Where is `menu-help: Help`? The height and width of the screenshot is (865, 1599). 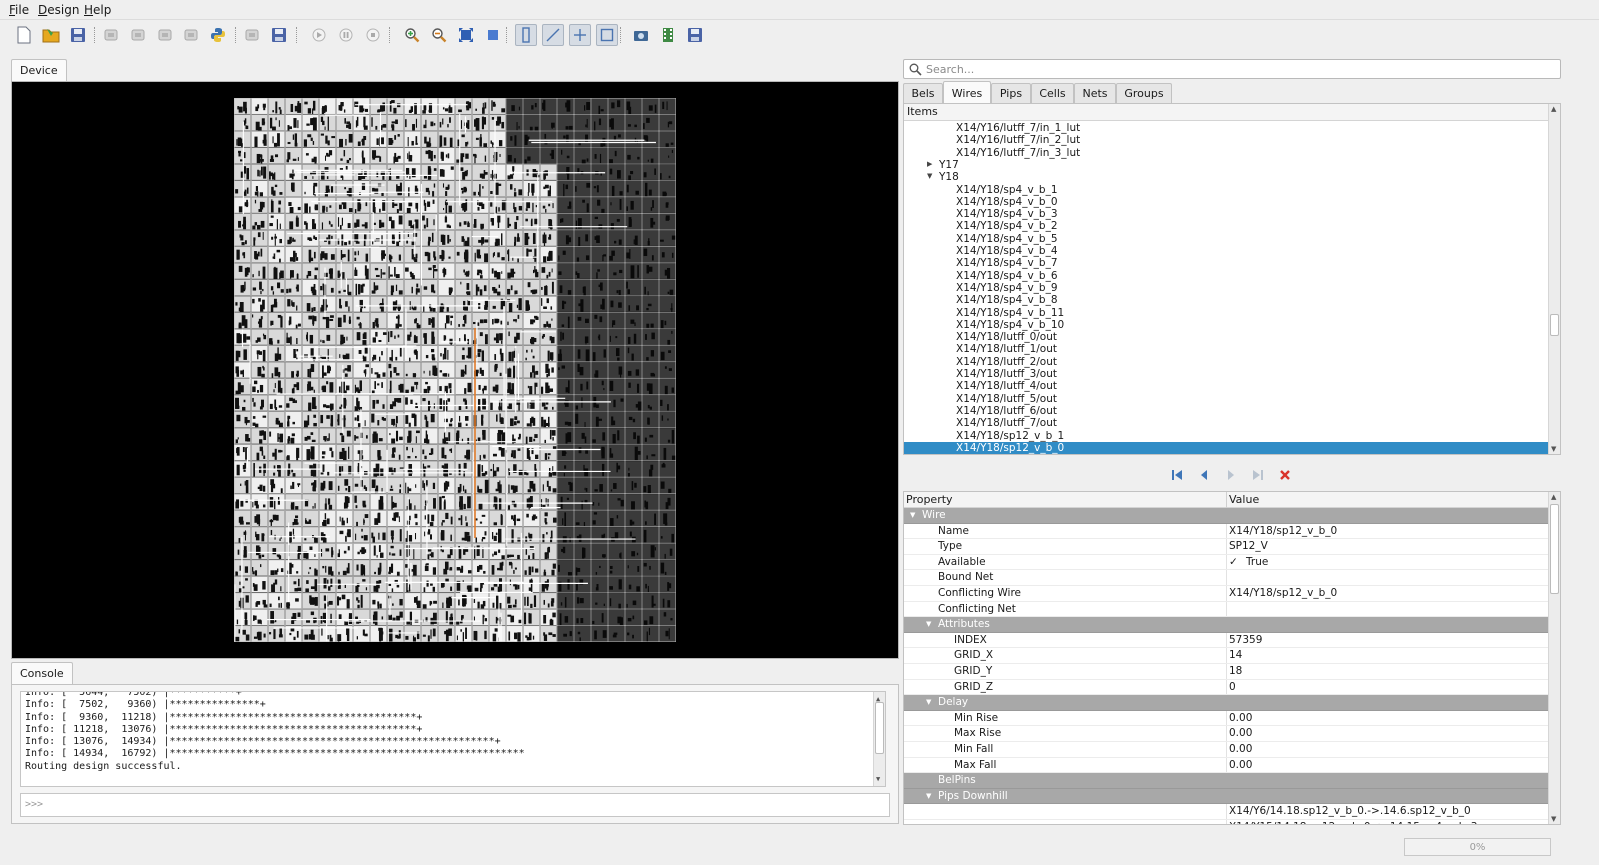 menu-help: Help is located at coordinates (97, 10).